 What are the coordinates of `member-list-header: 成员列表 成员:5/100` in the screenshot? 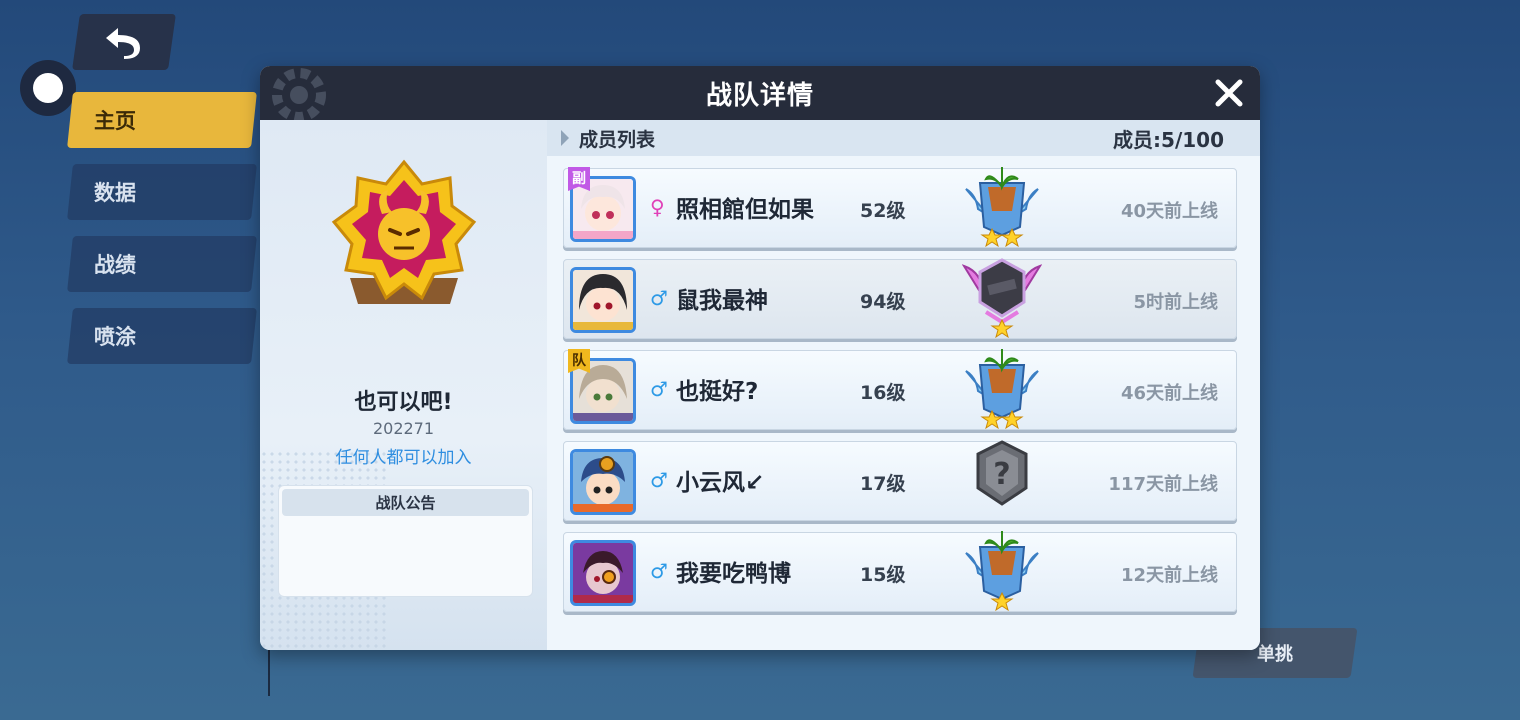 It's located at (903, 138).